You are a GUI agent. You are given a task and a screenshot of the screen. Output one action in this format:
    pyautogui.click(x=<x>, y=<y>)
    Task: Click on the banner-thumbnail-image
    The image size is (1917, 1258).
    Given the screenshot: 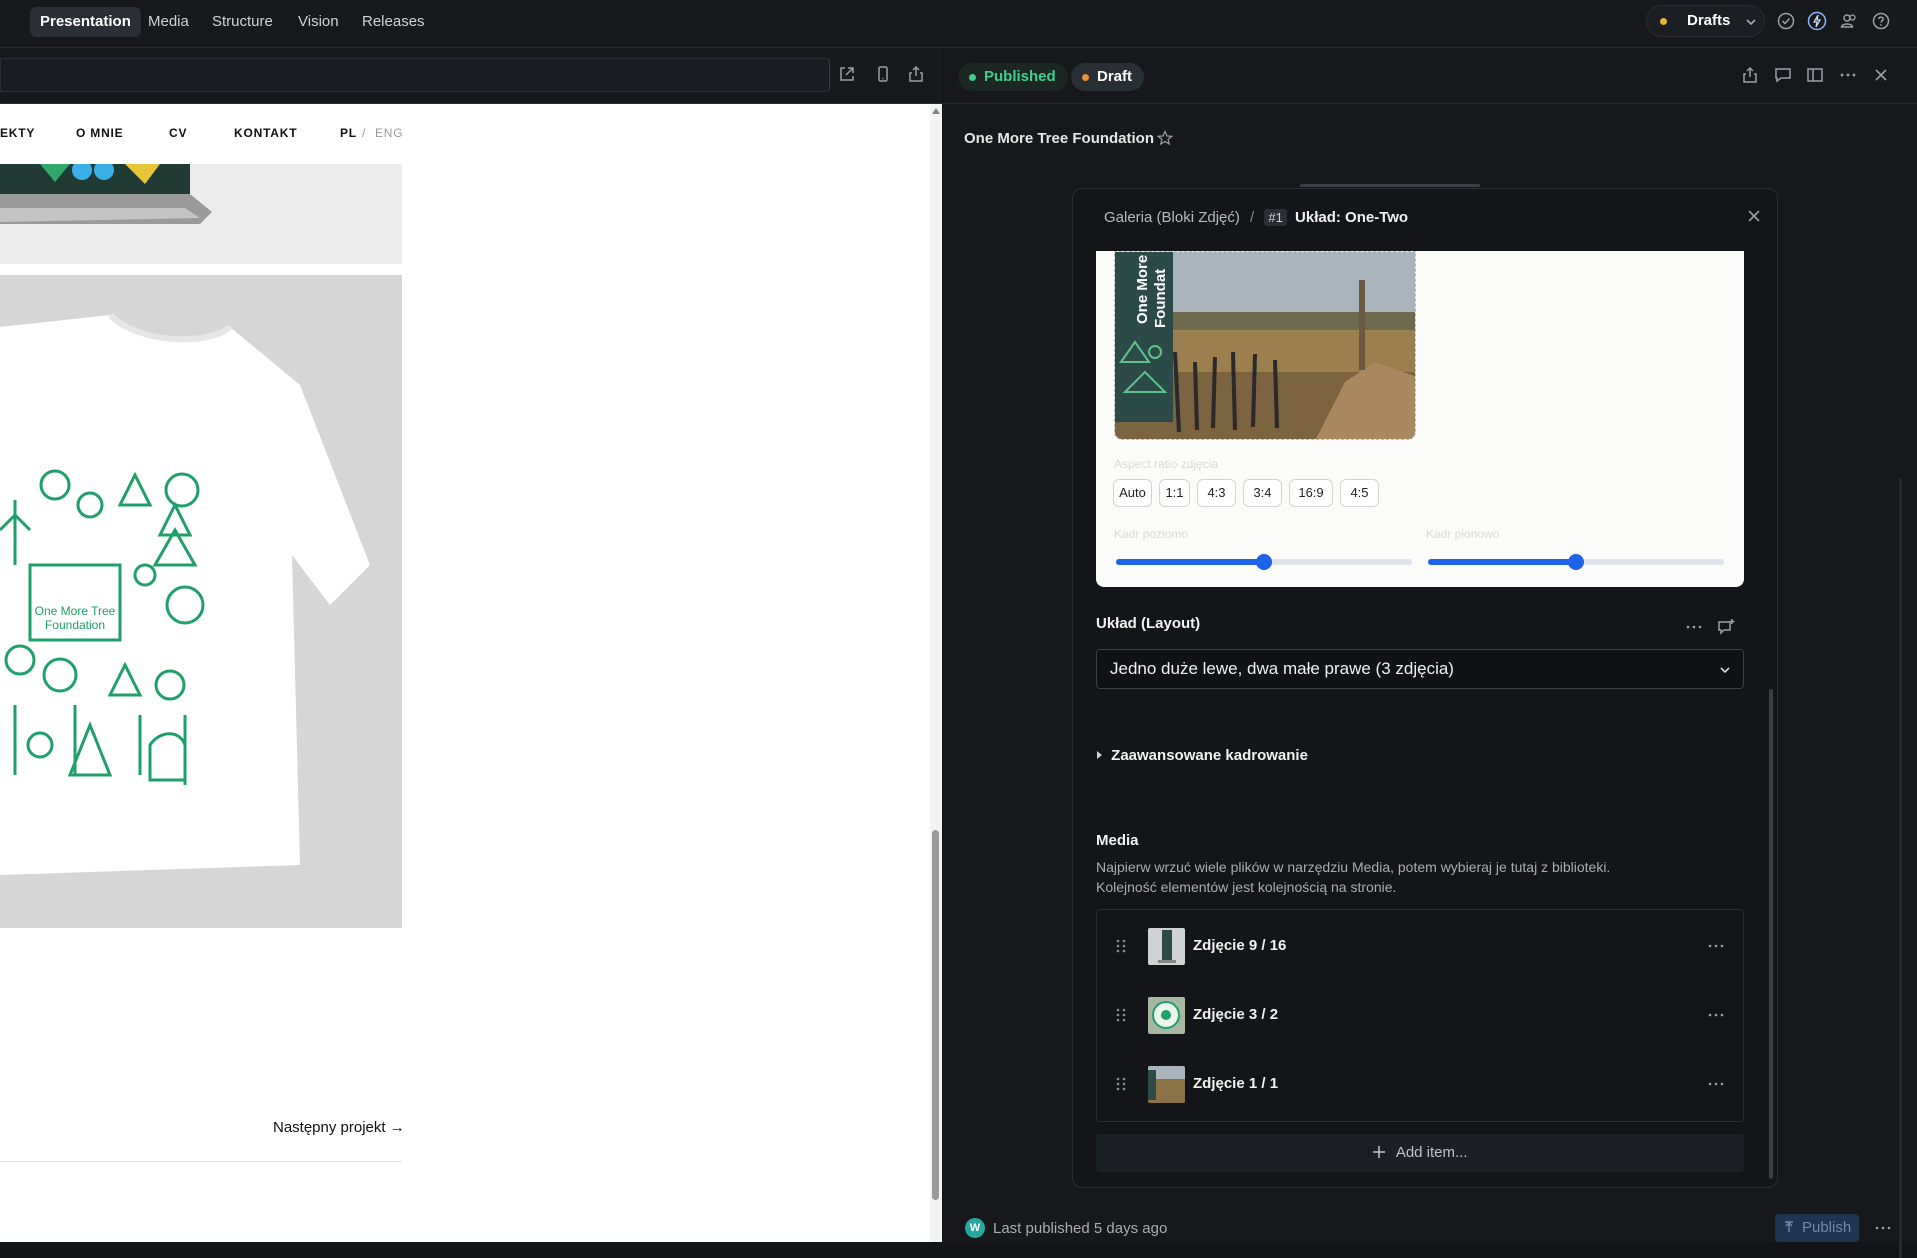 What is the action you would take?
    pyautogui.click(x=1167, y=946)
    